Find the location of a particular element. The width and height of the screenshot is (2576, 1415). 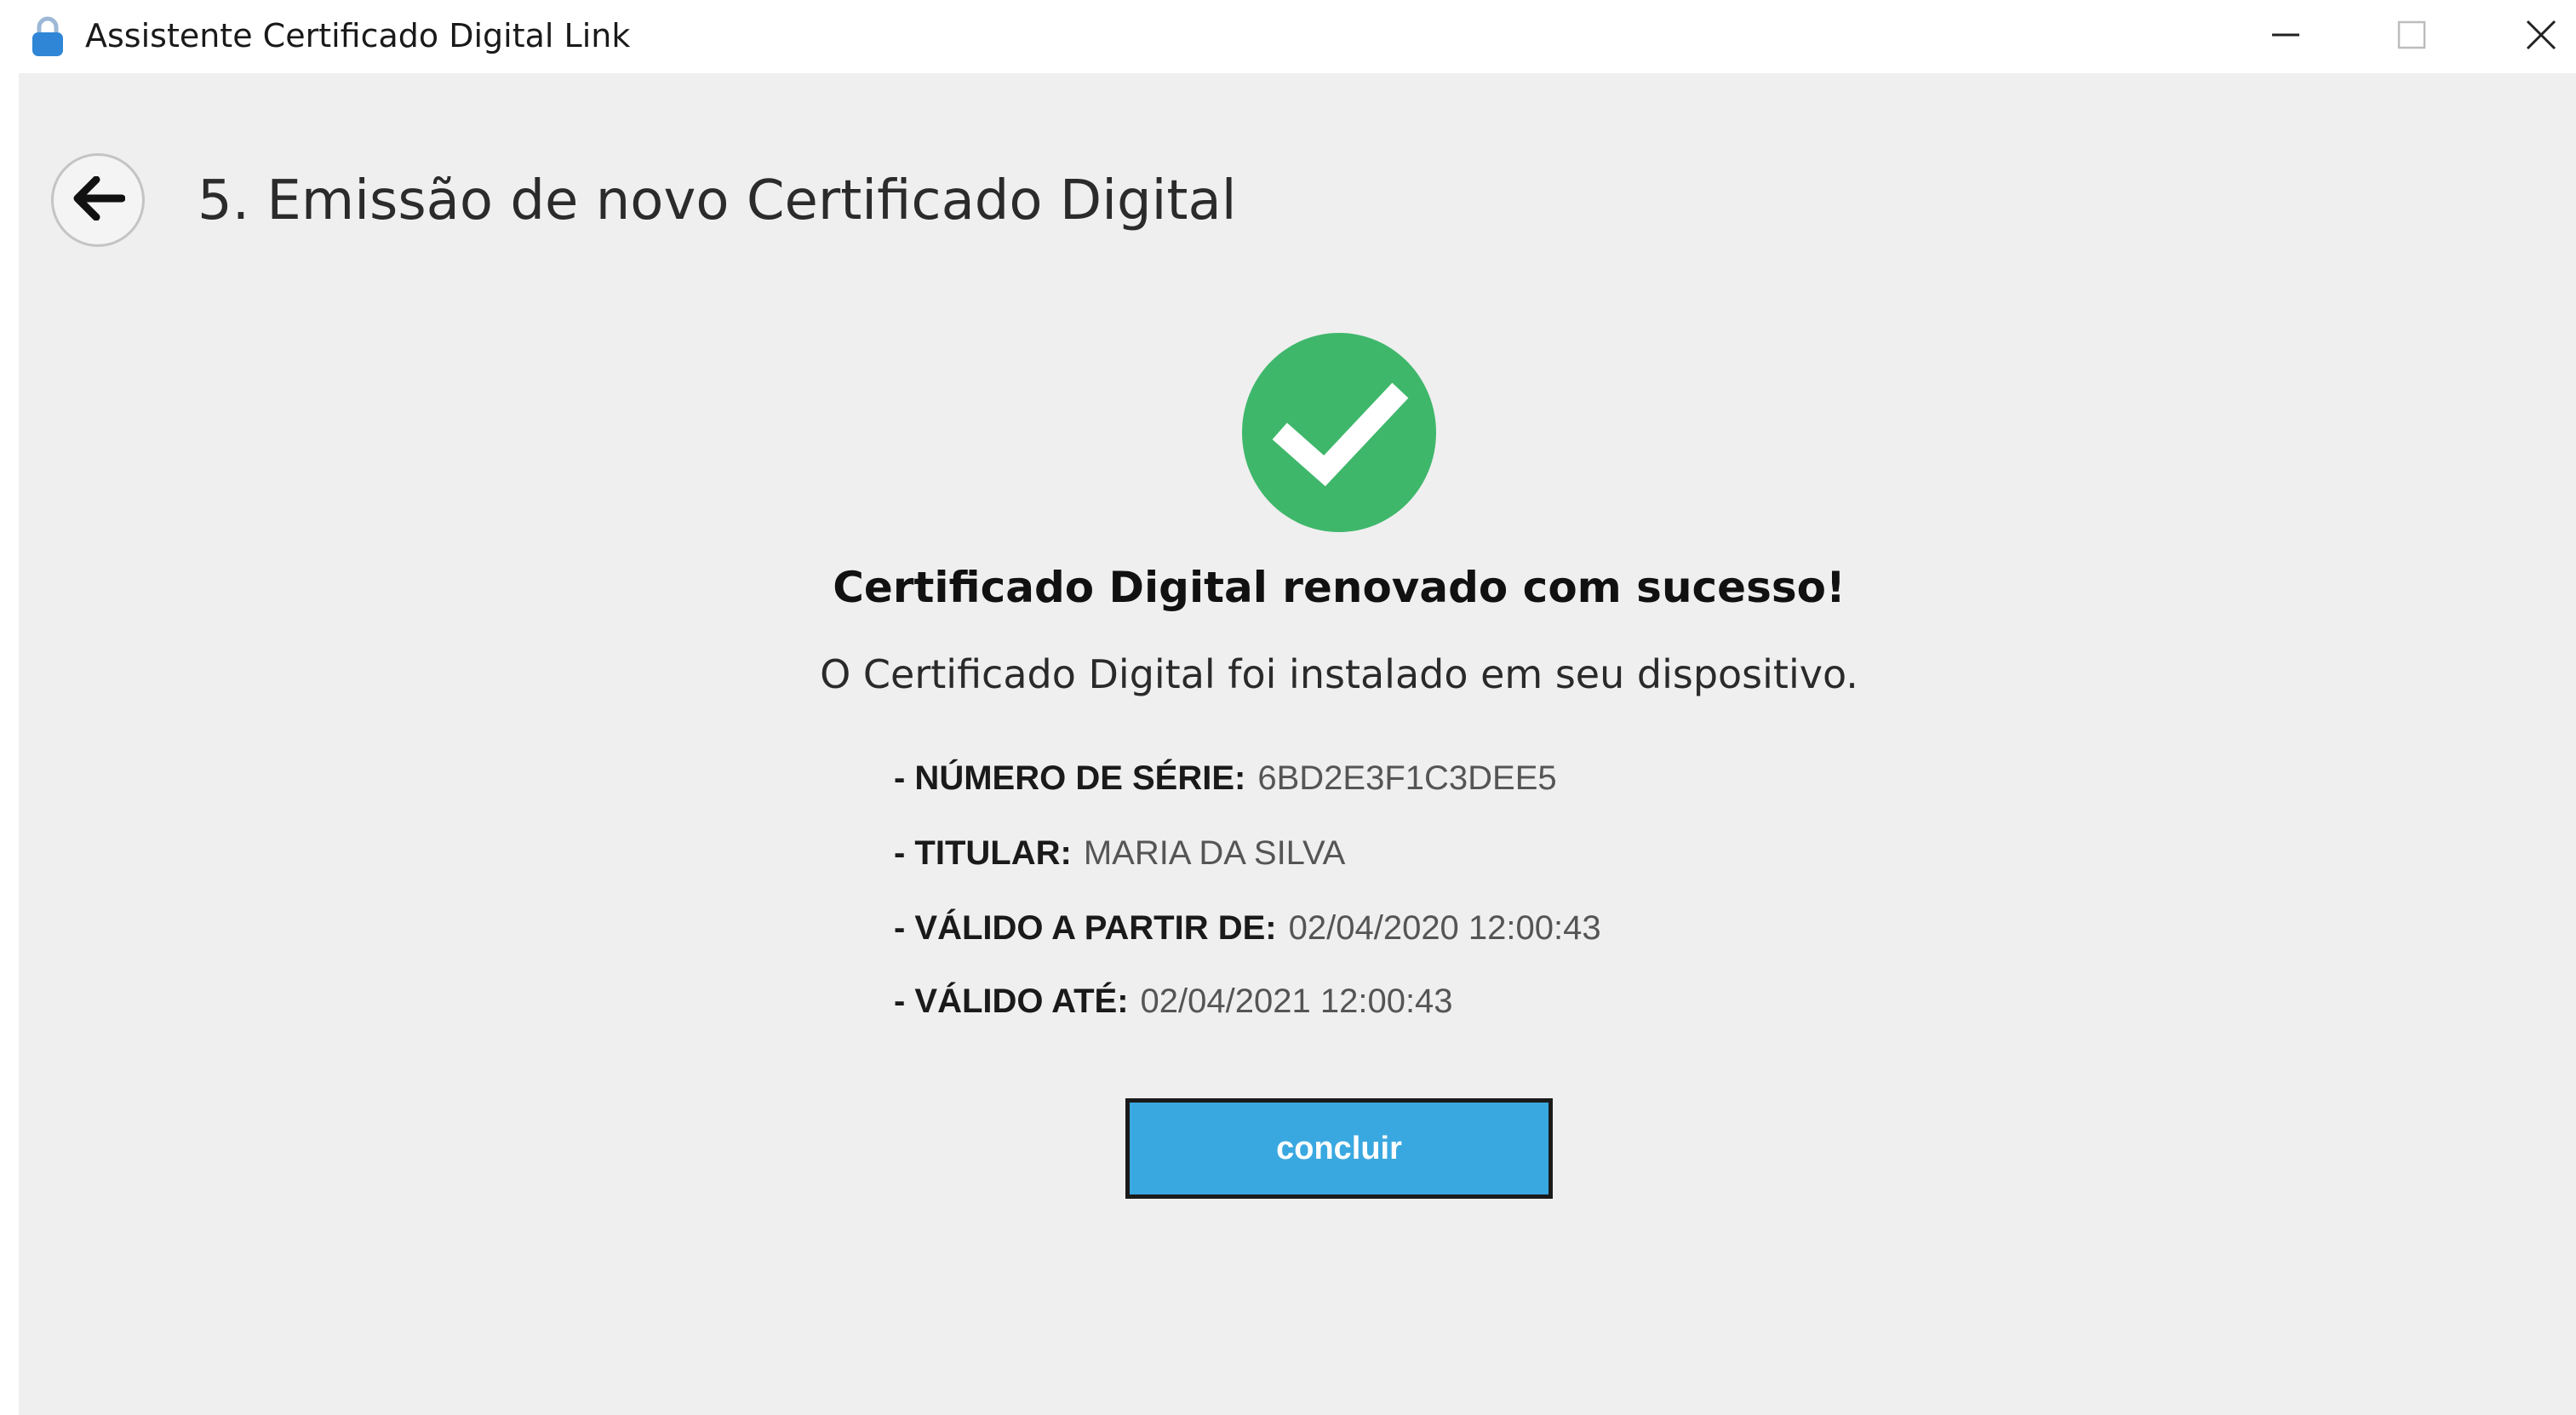

detail-label: - NÚMERO DE SÉRIE: is located at coordinates (1070, 778).